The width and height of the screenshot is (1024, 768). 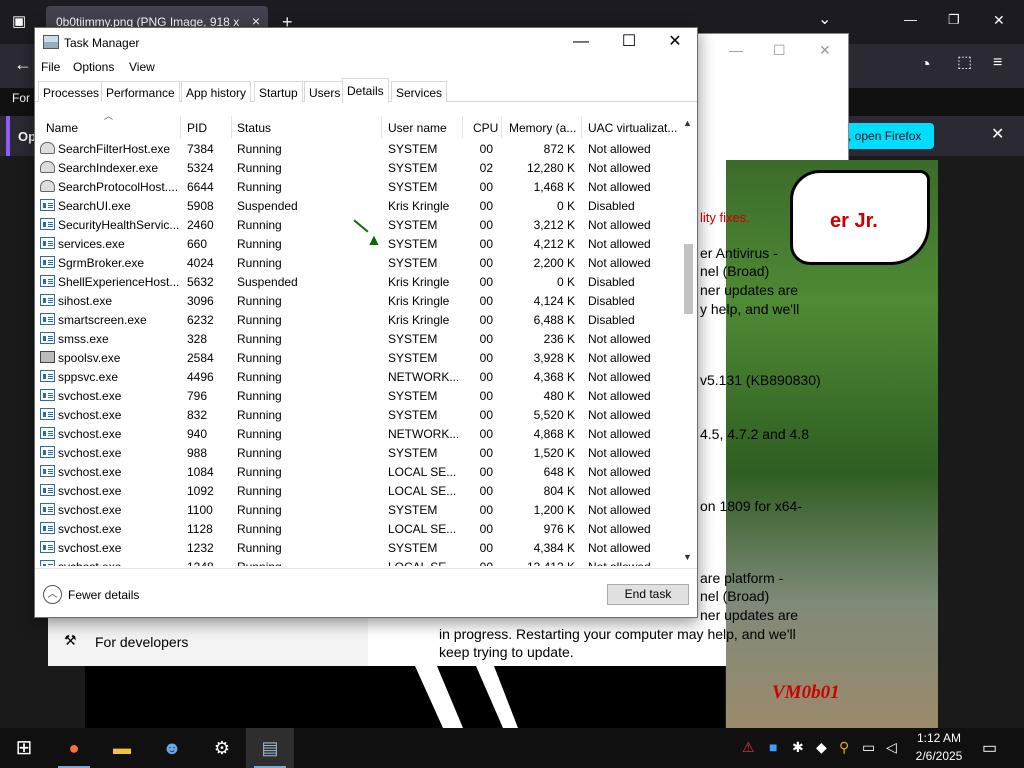 I want to click on tab-users: Users, so click(x=325, y=91).